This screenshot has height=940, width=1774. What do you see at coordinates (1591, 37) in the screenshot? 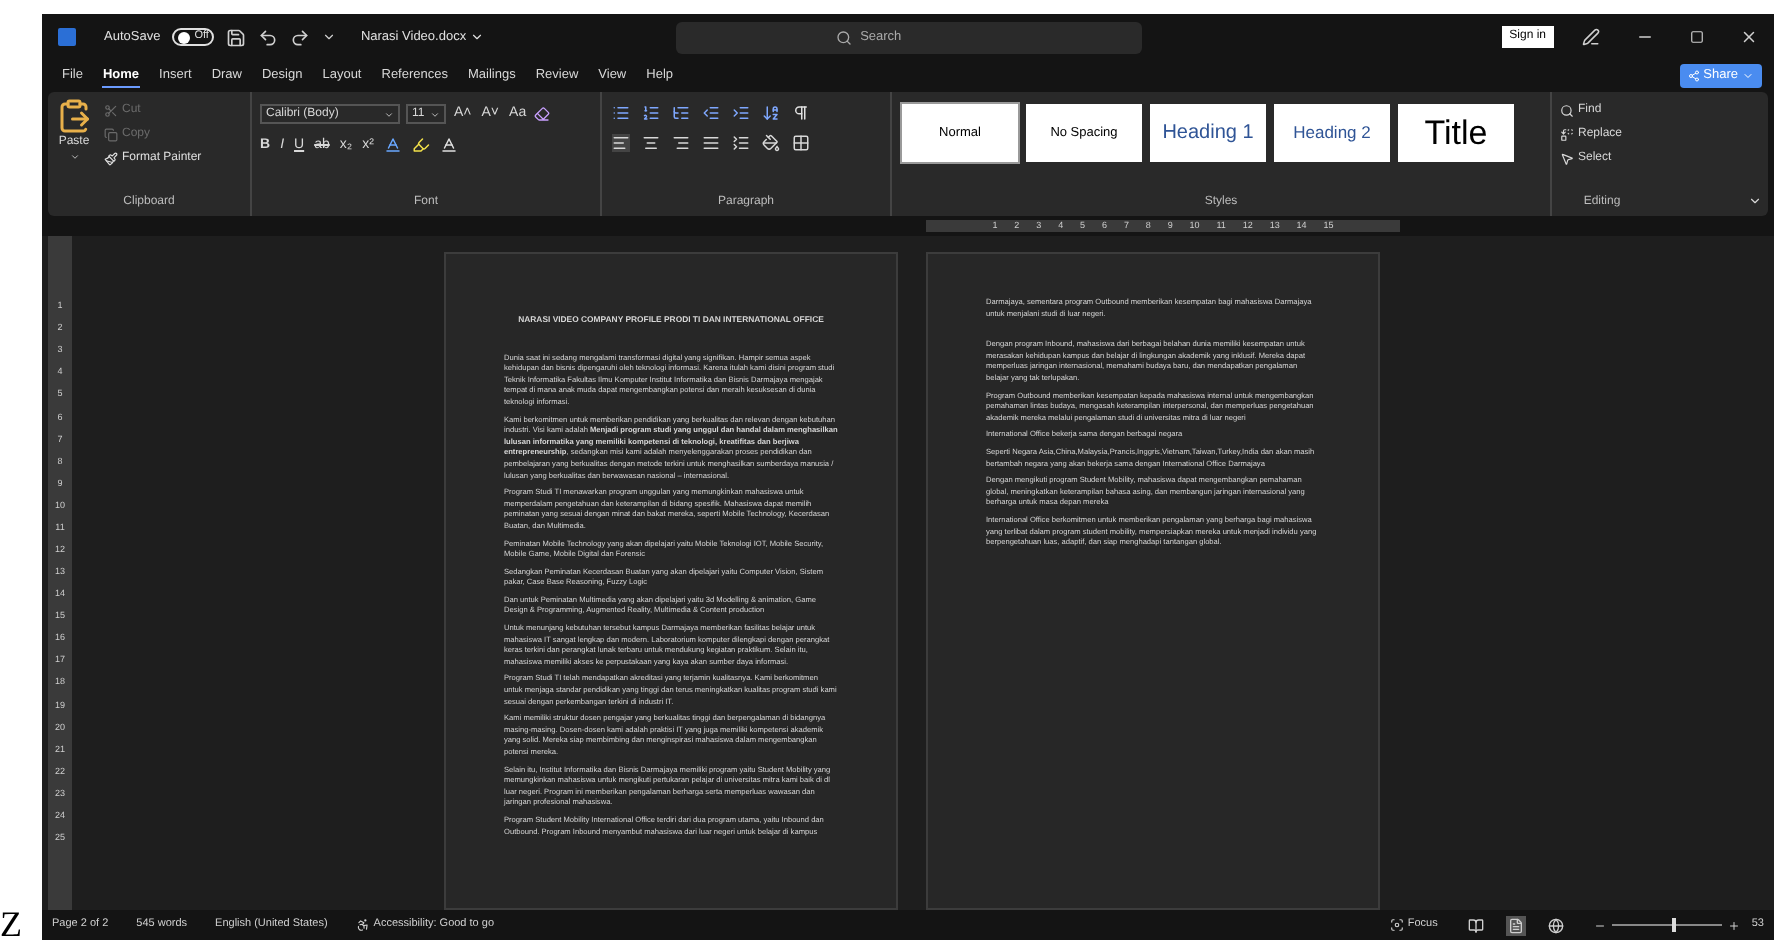
I see `pen-icon` at bounding box center [1591, 37].